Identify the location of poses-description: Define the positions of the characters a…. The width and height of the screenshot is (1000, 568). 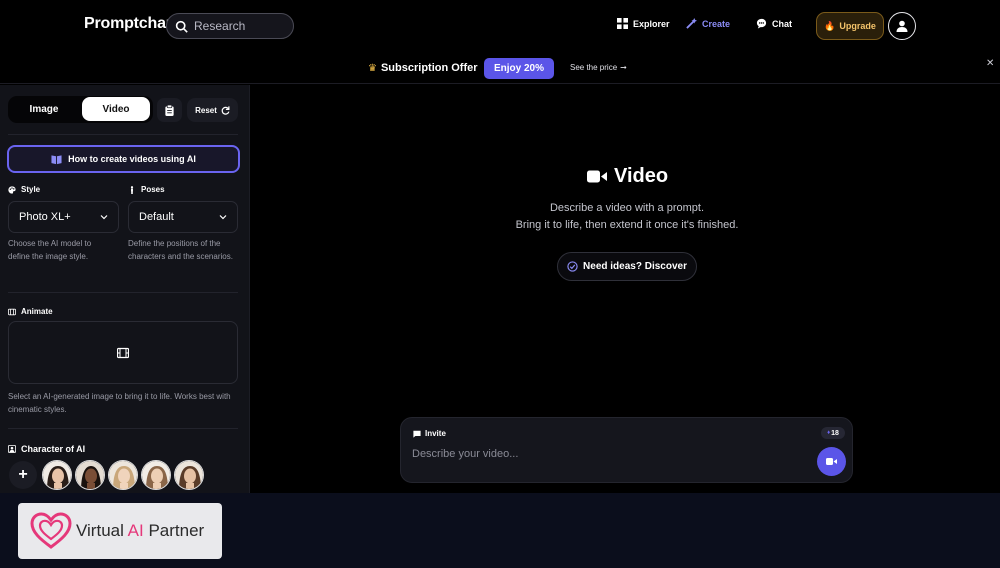
(180, 250).